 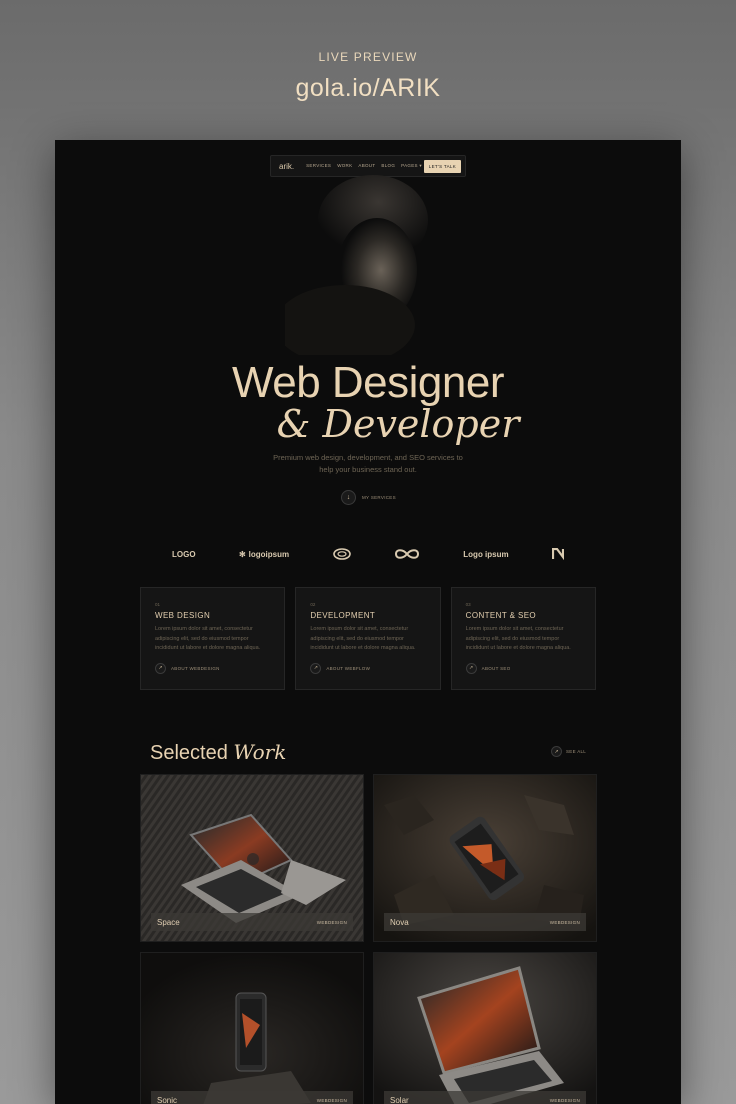 I want to click on project-card-solar: Solar WEBDESIGN, so click(x=485, y=1028).